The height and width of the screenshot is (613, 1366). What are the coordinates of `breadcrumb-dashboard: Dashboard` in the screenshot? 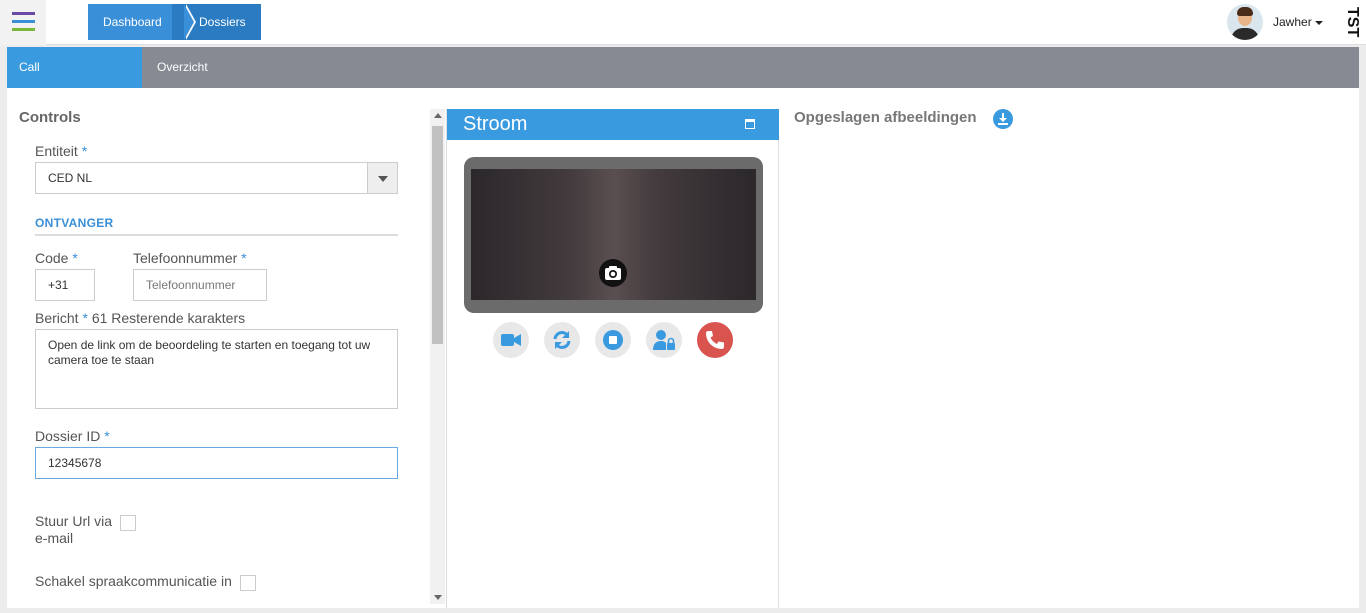 It's located at (142, 22).